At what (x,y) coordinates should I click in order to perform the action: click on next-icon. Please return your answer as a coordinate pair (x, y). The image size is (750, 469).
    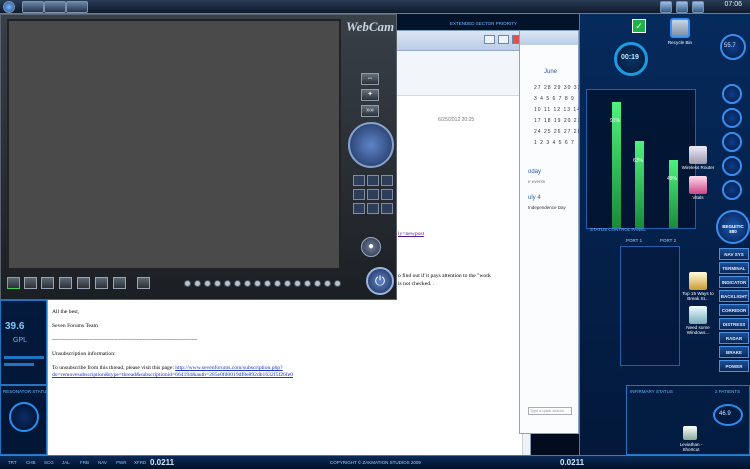
    Looking at the image, I should click on (143, 283).